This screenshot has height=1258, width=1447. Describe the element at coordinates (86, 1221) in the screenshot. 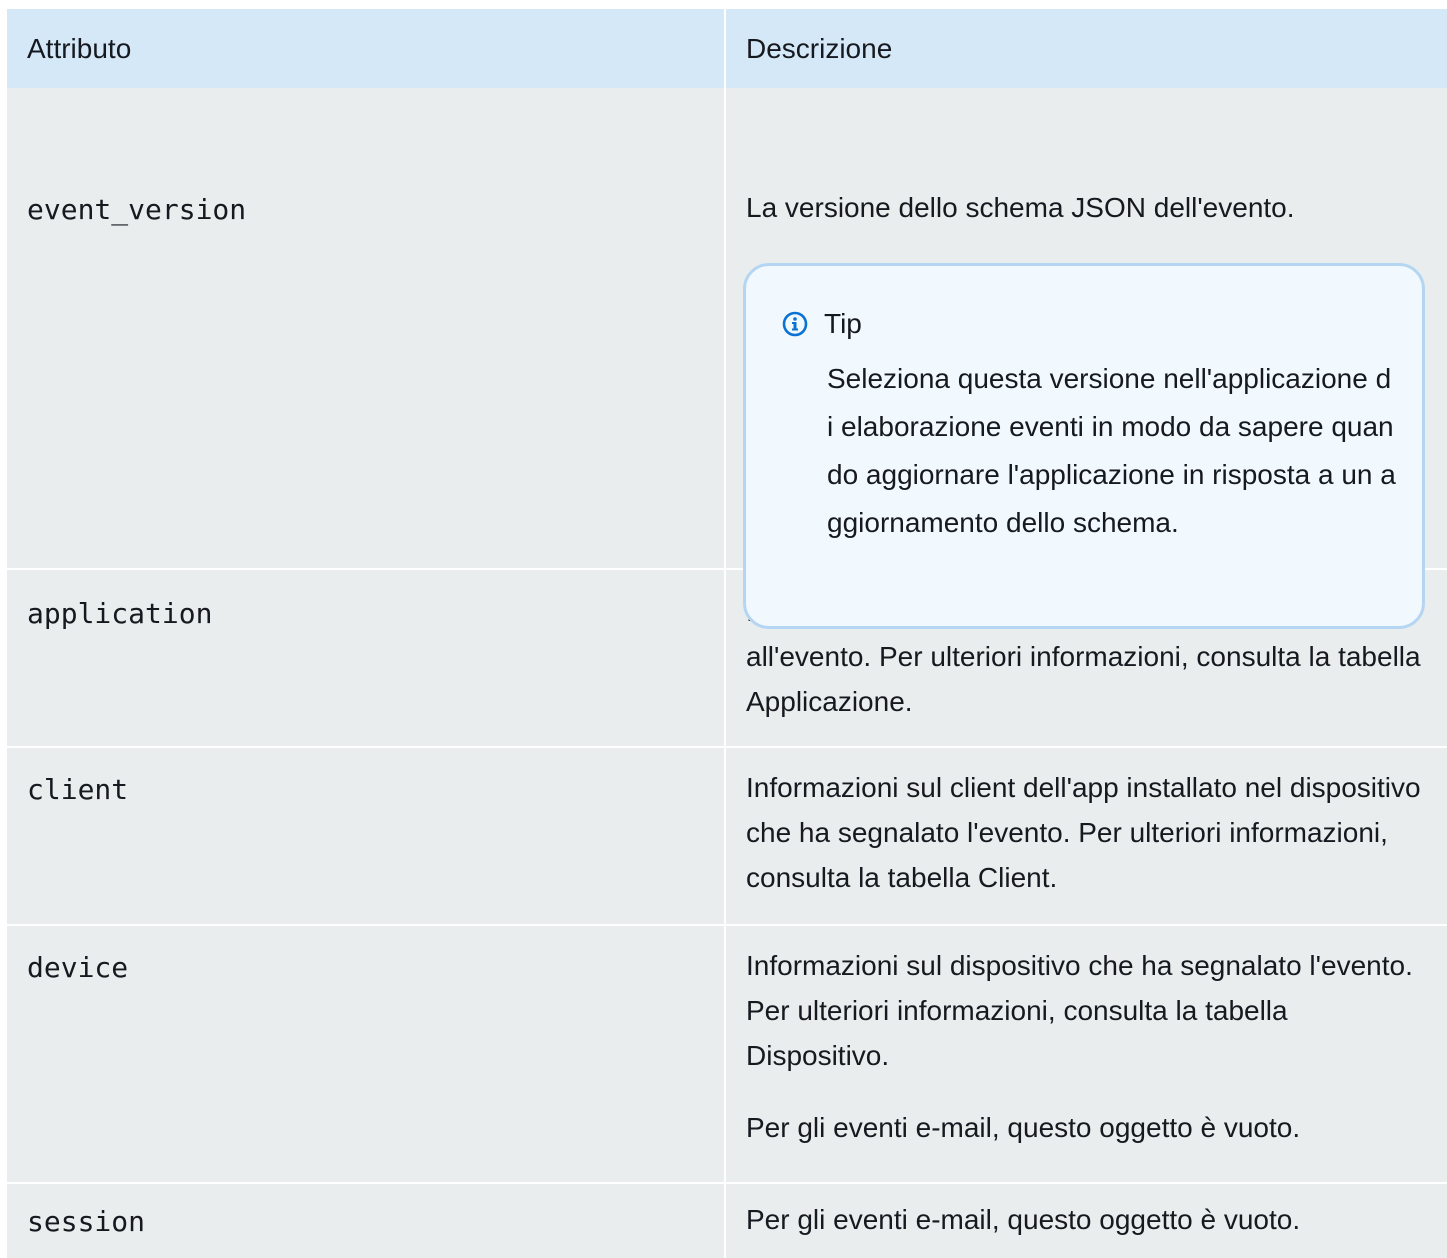

I see `attribute-name: session` at that location.